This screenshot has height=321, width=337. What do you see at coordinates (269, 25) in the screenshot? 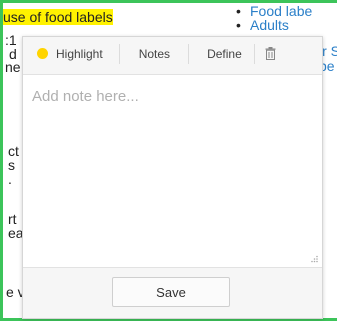
I see `related-link: Adults` at bounding box center [269, 25].